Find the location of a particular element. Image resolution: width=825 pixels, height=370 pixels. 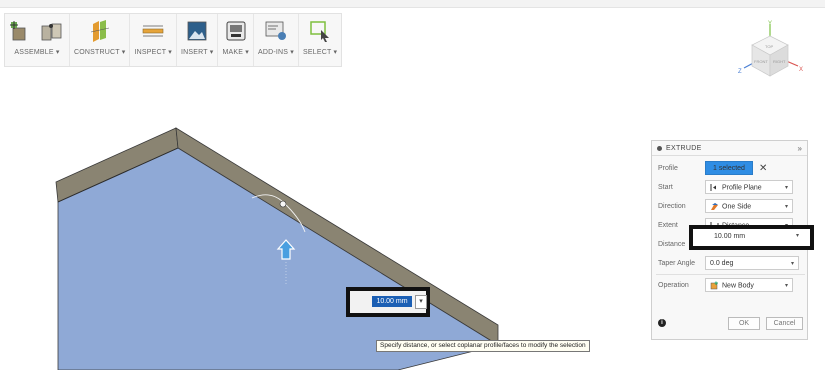

taper-value: 0.0 deg is located at coordinates (722, 263).